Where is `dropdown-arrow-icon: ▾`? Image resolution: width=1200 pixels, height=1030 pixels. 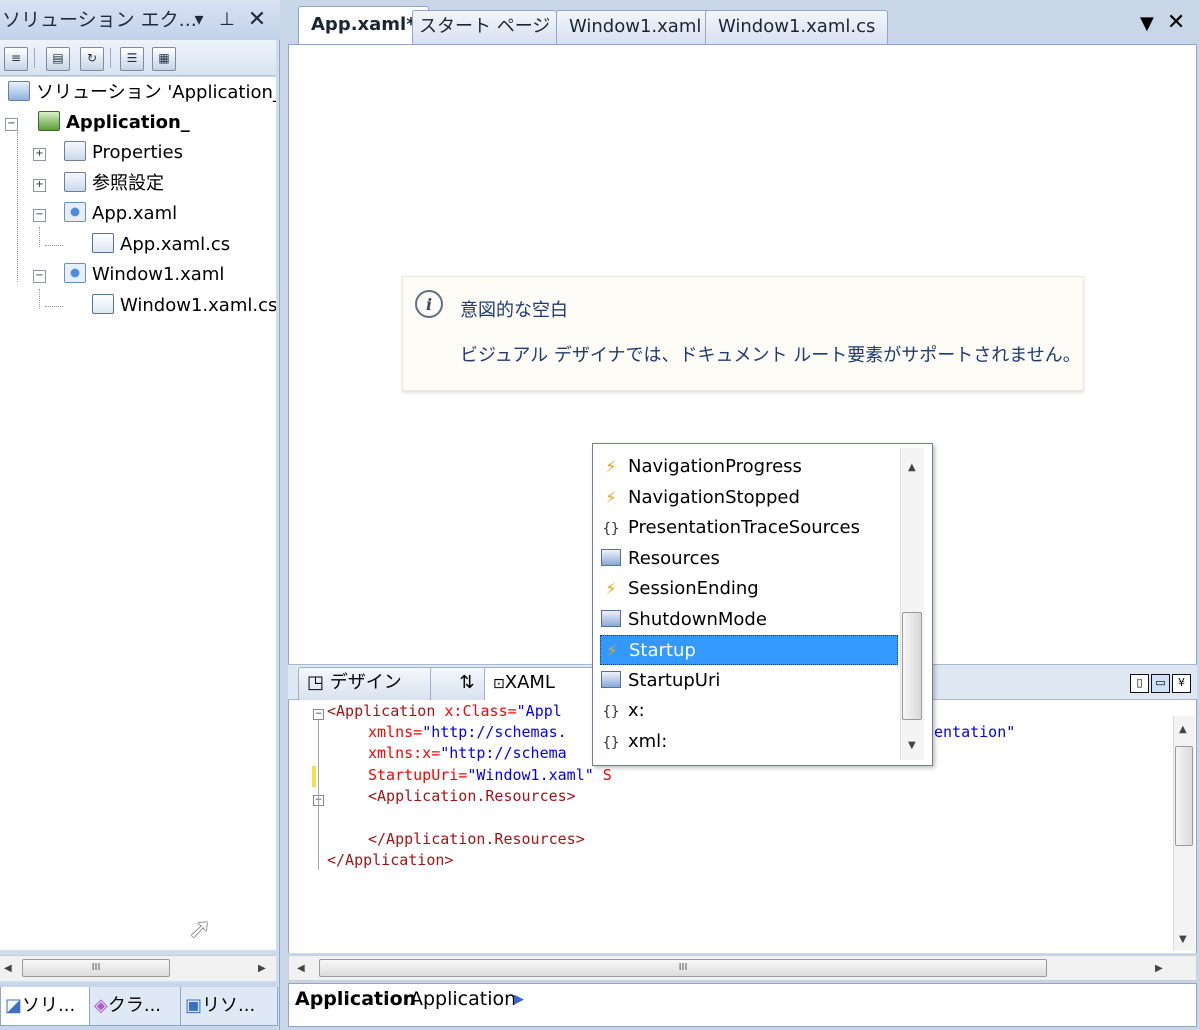 dropdown-arrow-icon: ▾ is located at coordinates (199, 20).